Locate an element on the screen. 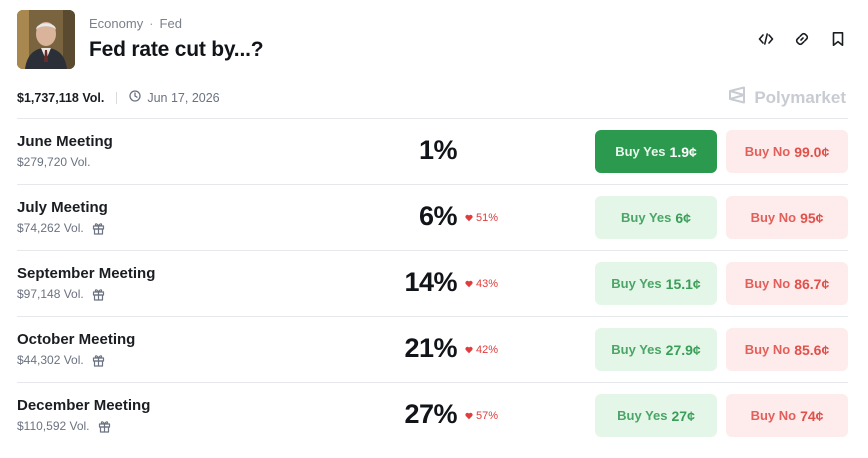  brand-logo: Polymarket is located at coordinates (787, 97).